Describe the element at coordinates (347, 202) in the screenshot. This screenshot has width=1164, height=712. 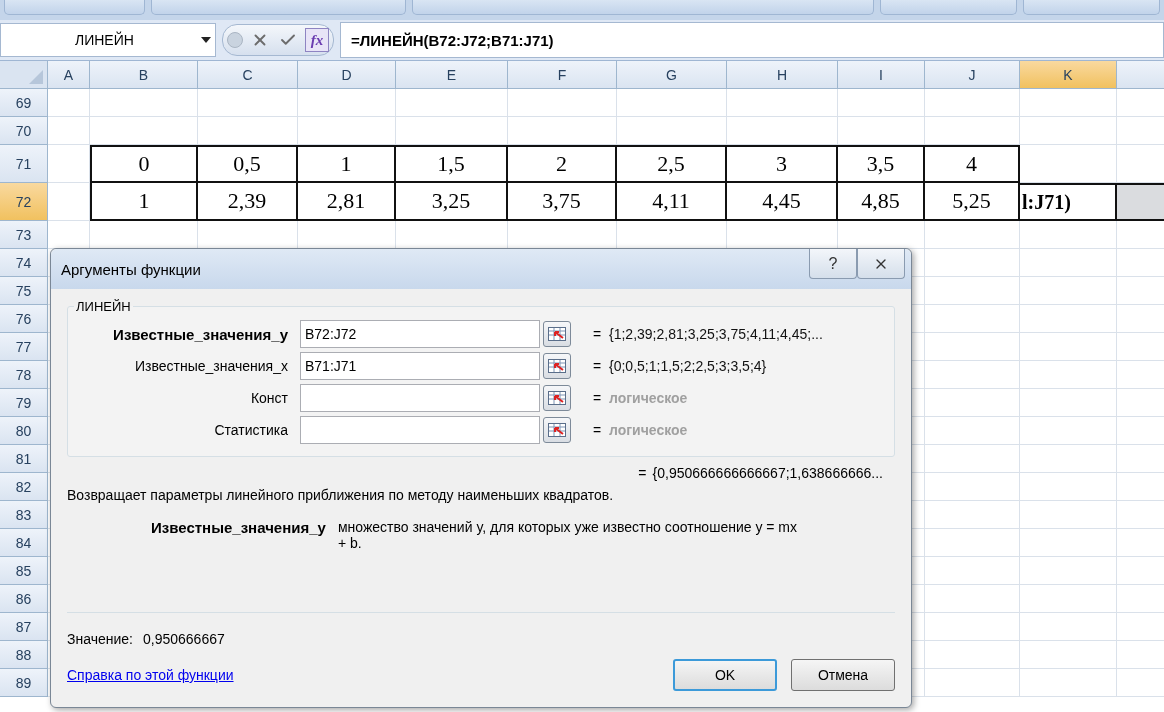
I see `table-cell: 2,81` at that location.